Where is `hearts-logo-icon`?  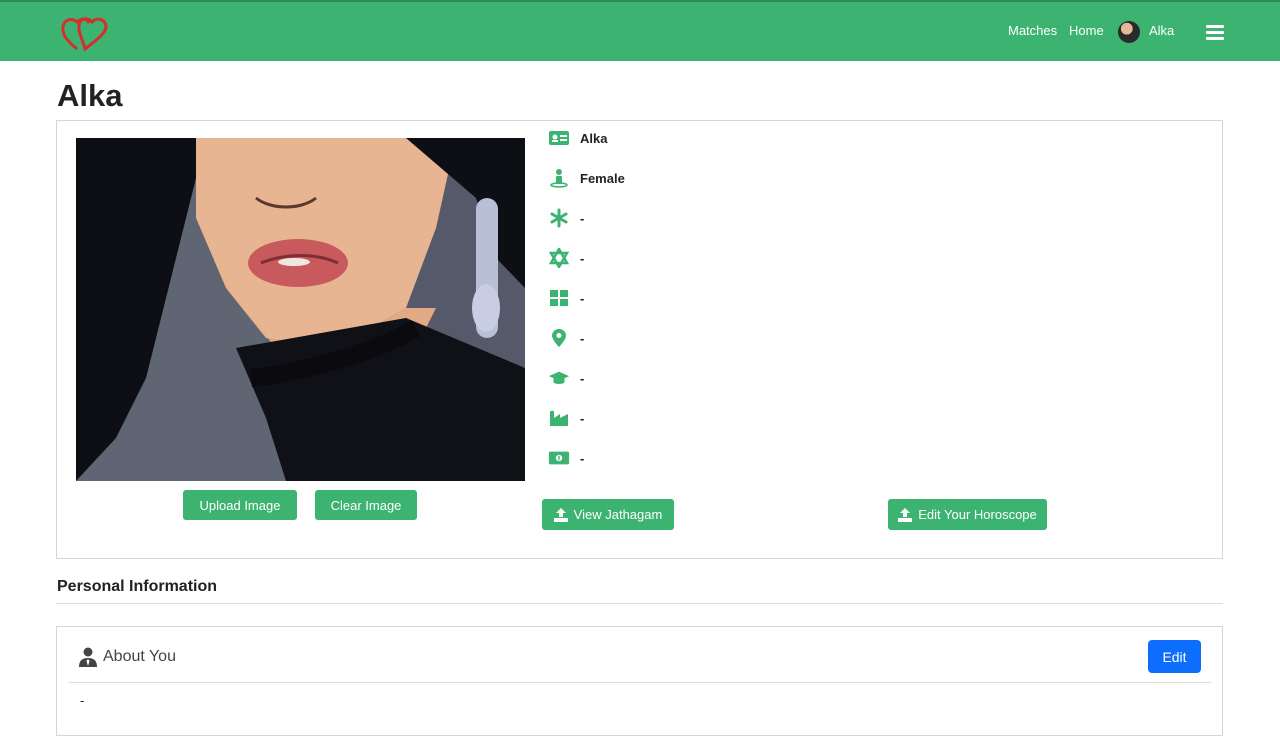 hearts-logo-icon is located at coordinates (85, 33).